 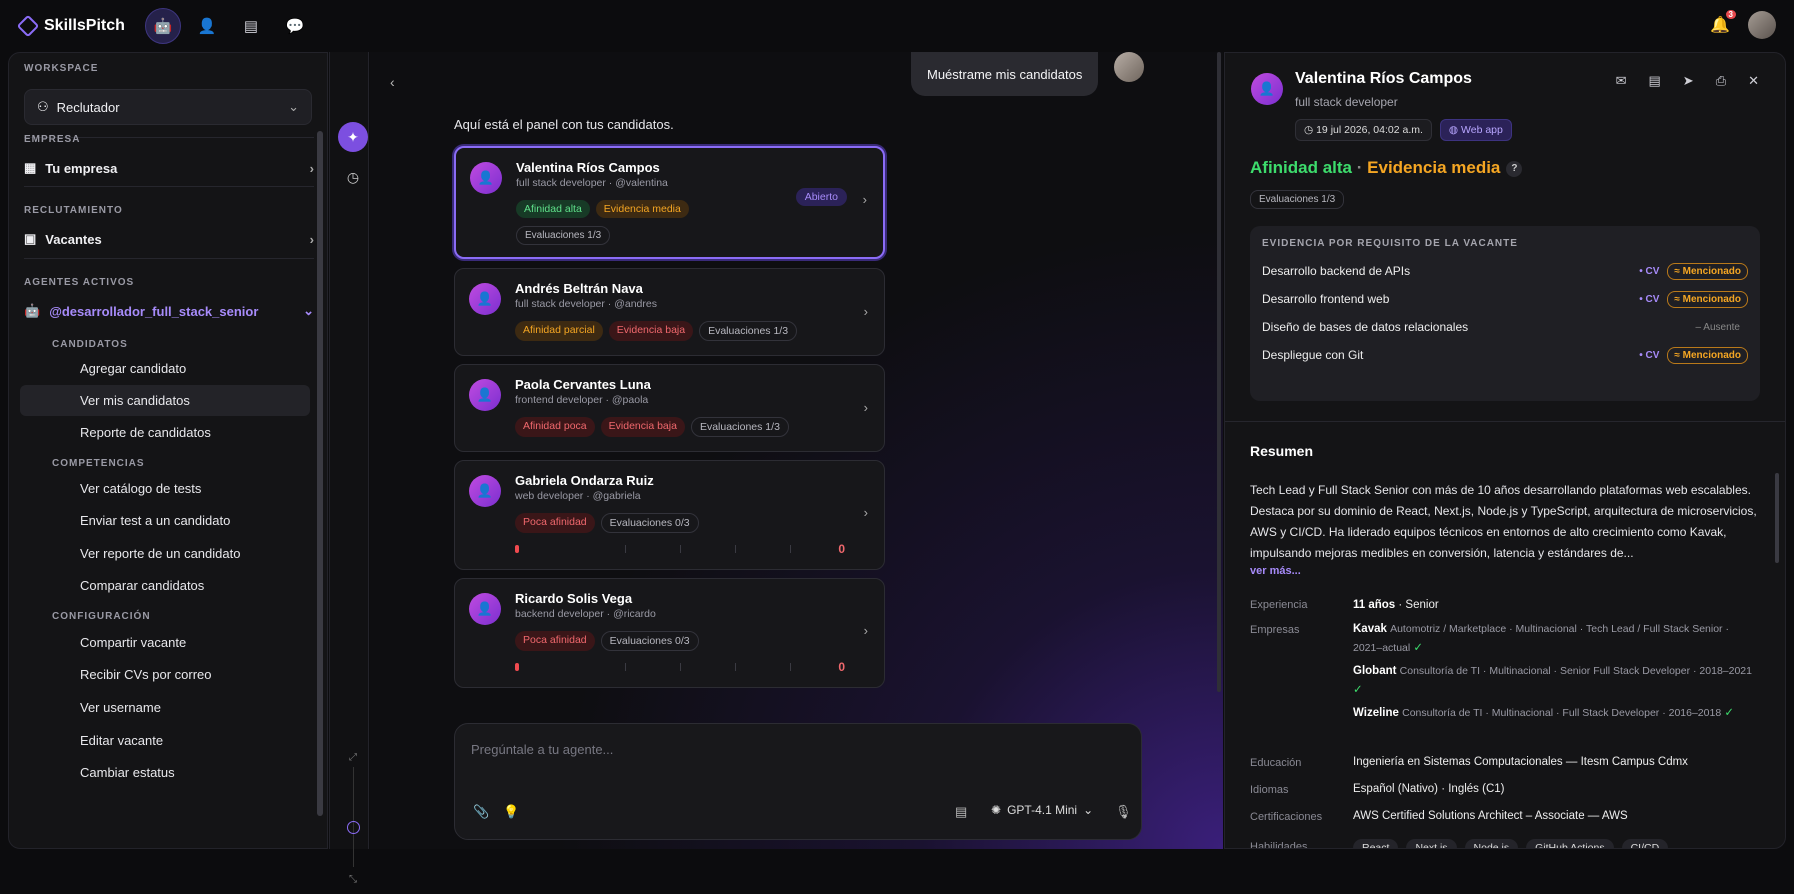 I want to click on agent-item: 🤖 @desarrollador_full_stack_senior ⌄, so click(x=169, y=311).